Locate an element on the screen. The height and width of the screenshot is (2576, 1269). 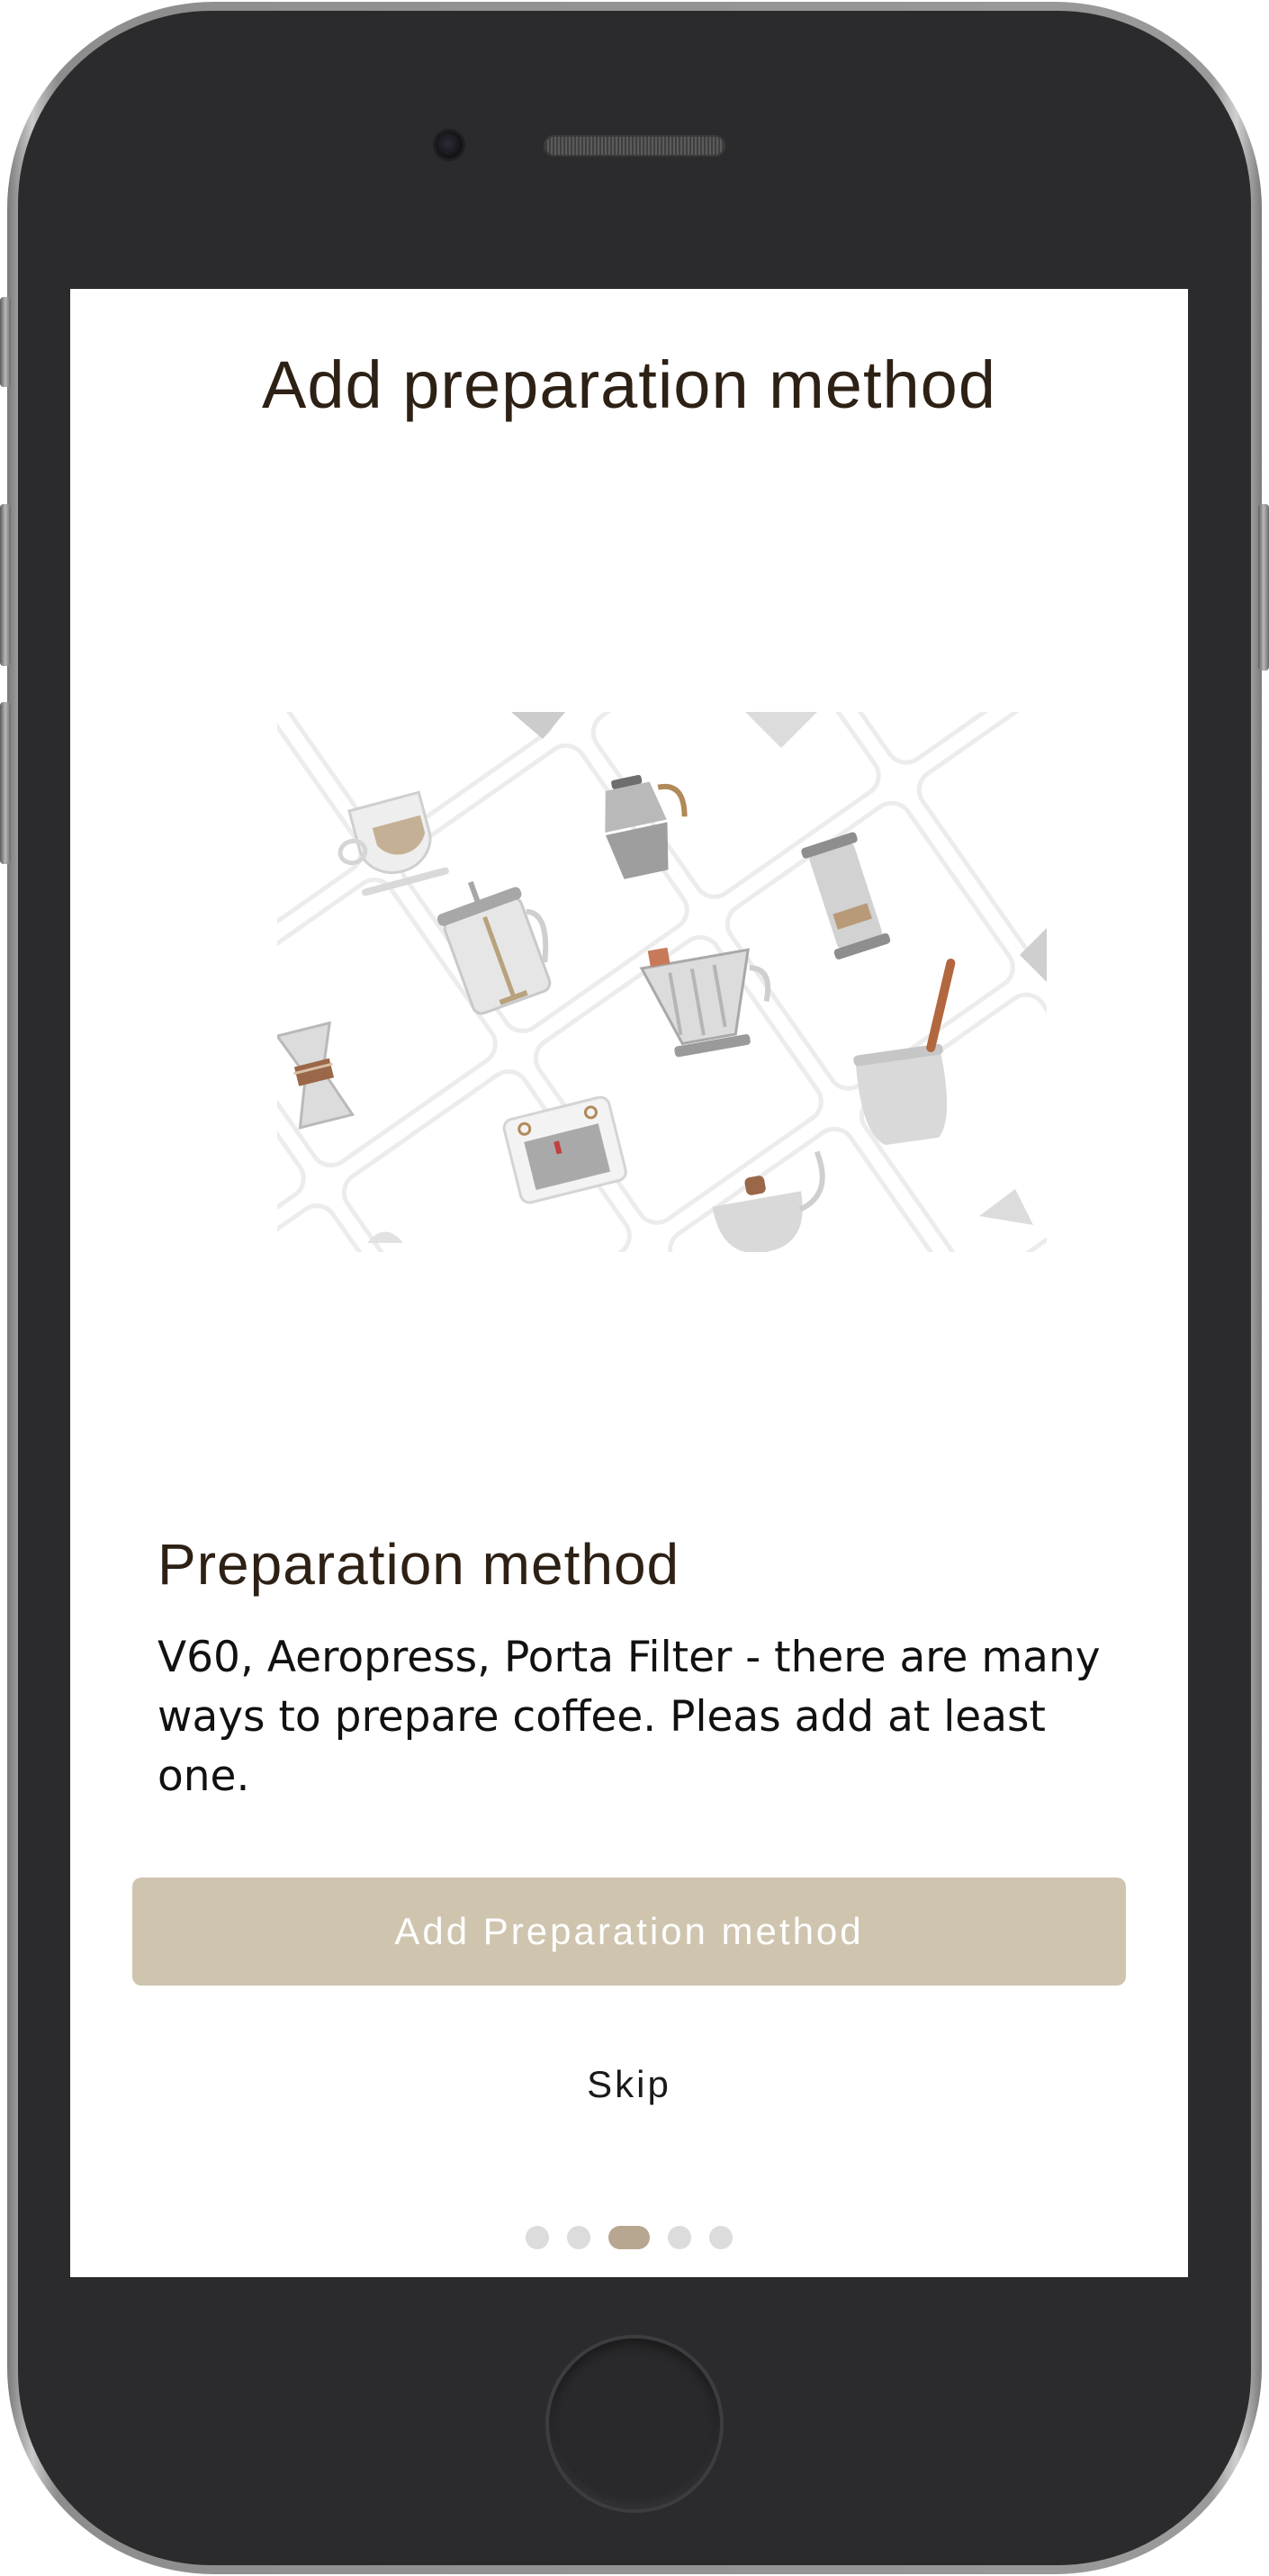
front-camera is located at coordinates (449, 144).